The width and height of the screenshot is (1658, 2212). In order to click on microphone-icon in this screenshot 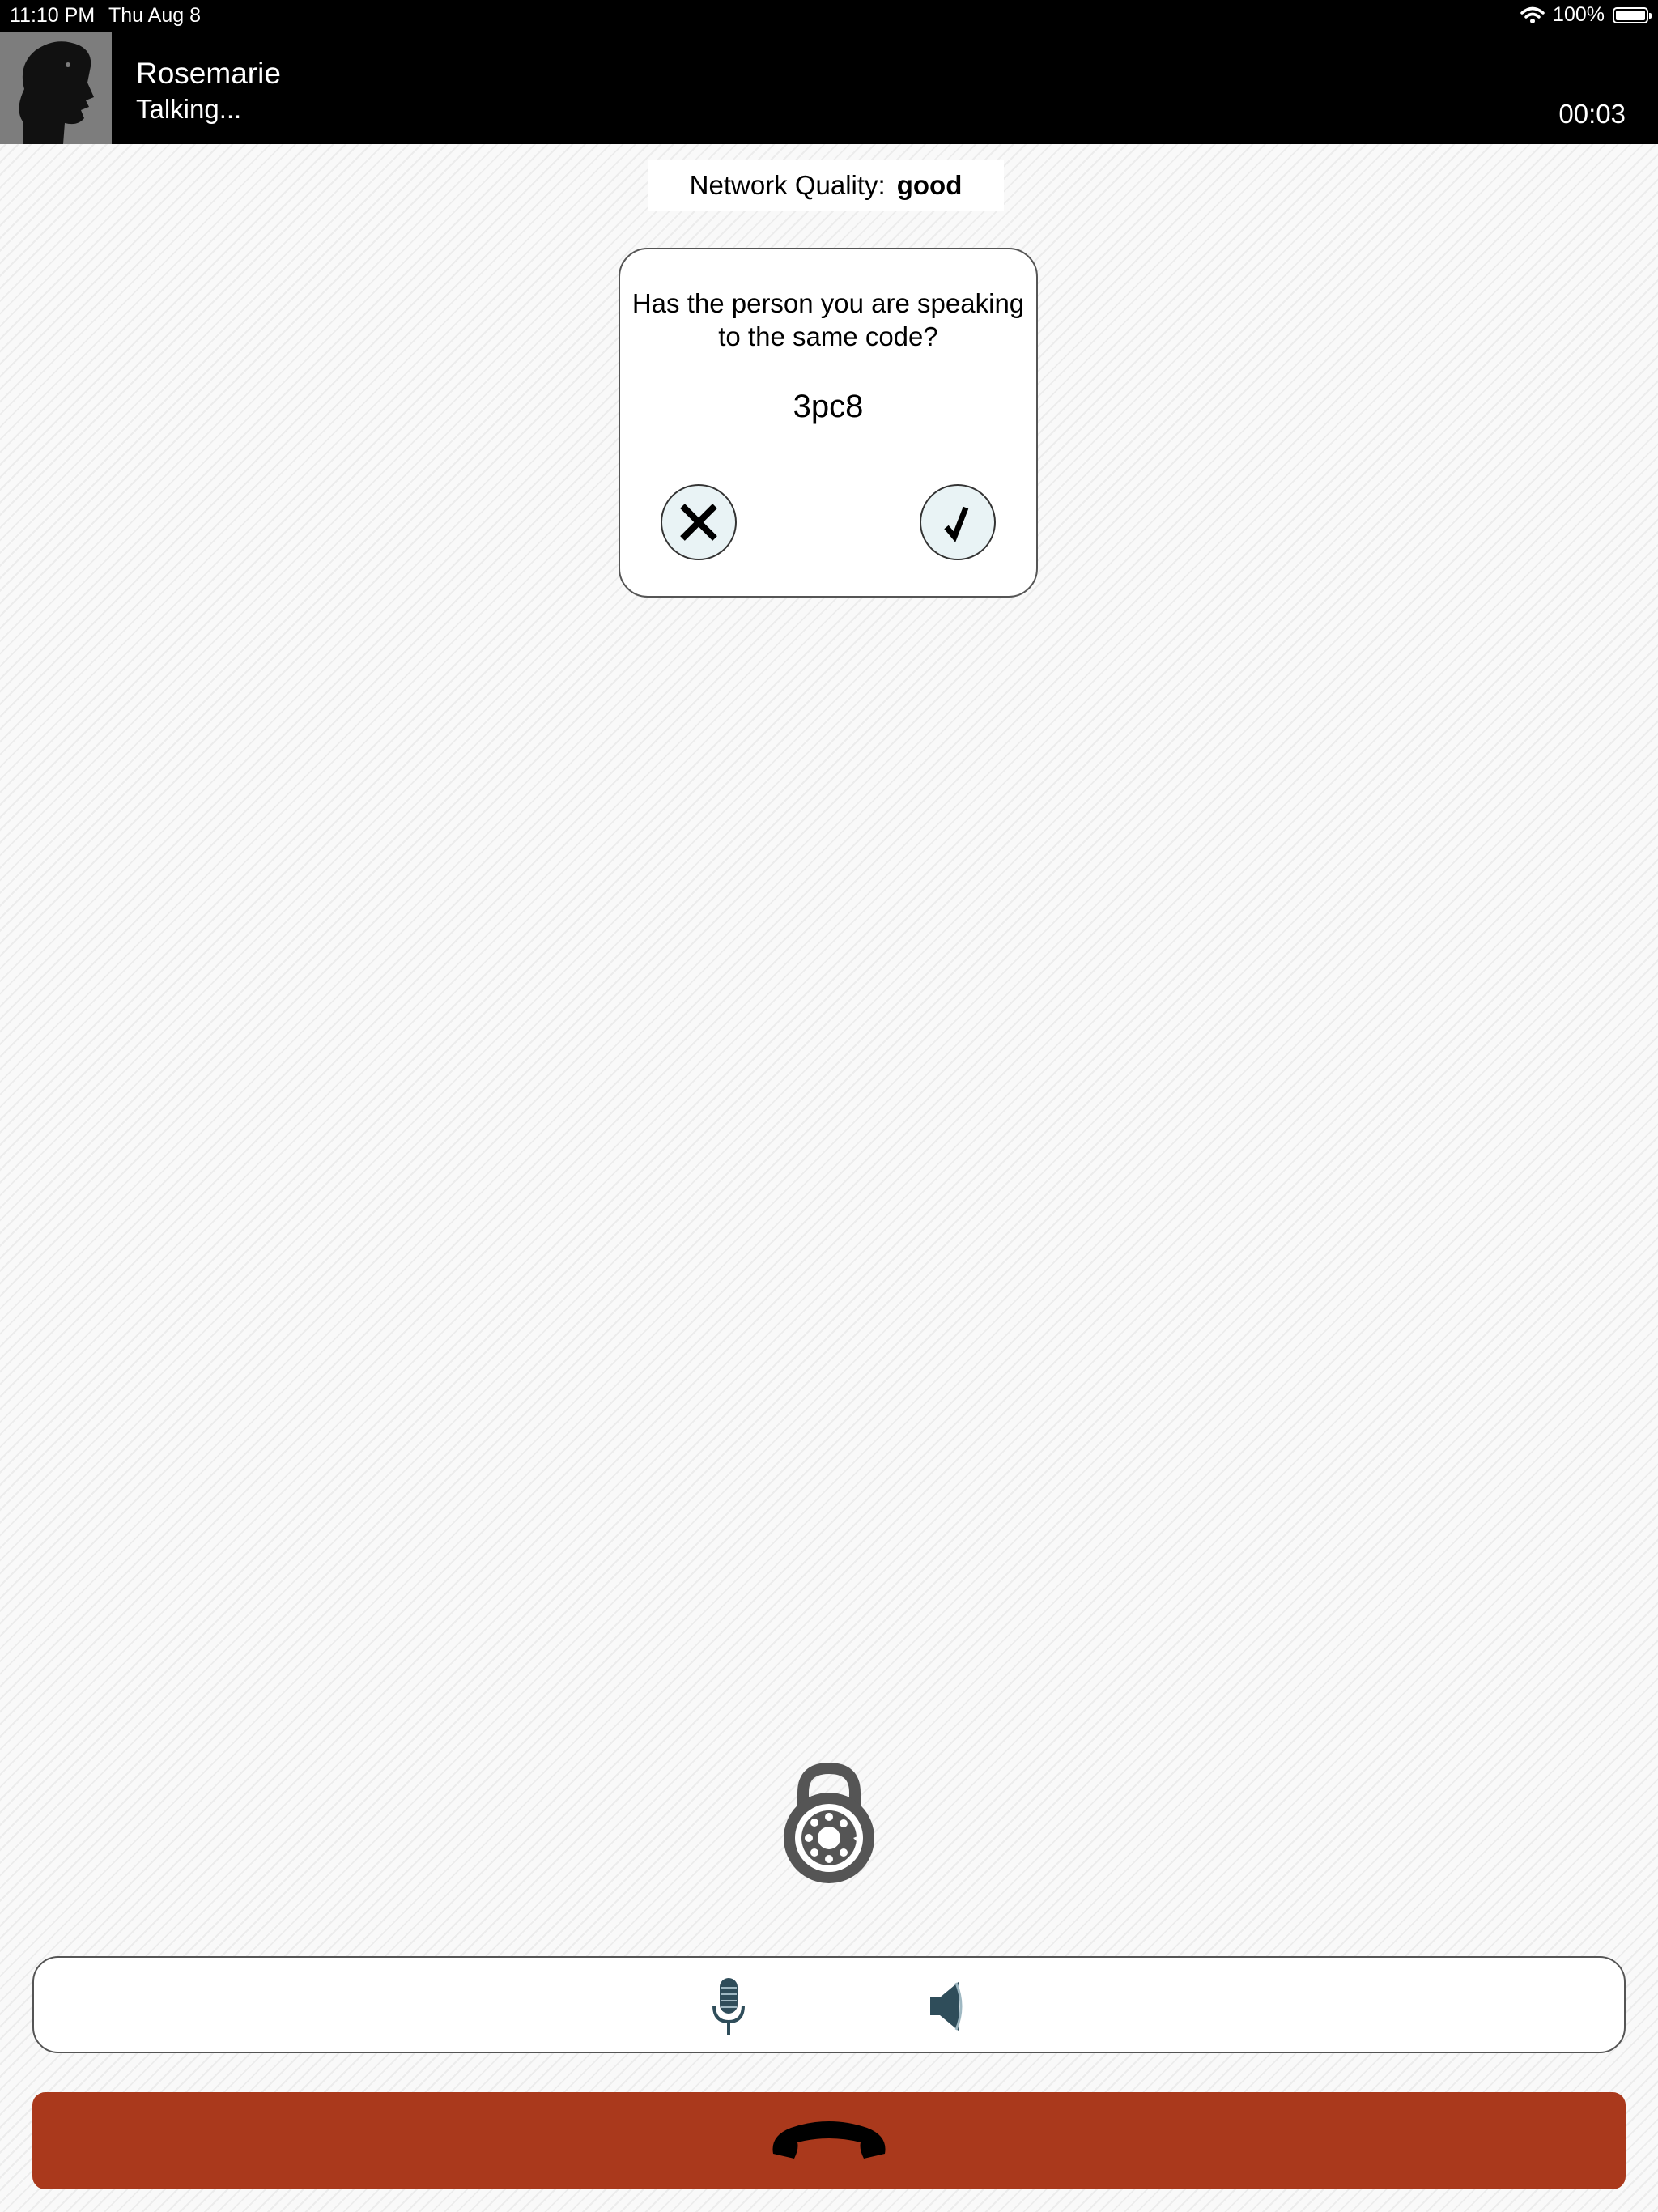, I will do `click(728, 2007)`.